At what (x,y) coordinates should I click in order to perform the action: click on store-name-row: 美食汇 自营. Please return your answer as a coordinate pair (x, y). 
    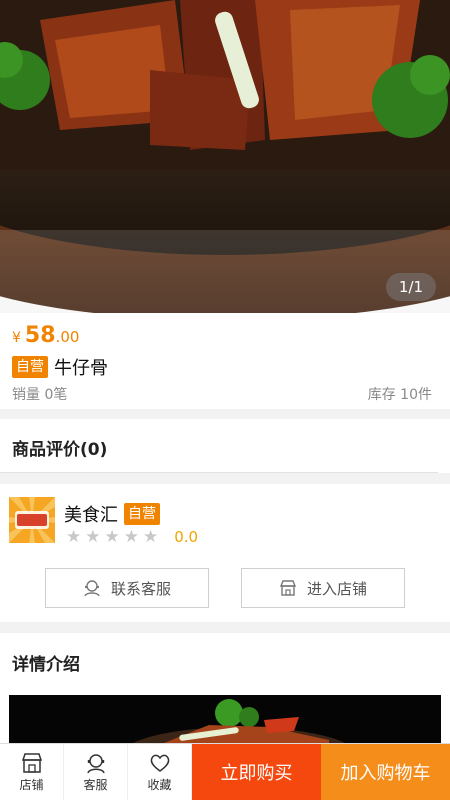
    Looking at the image, I should click on (112, 514).